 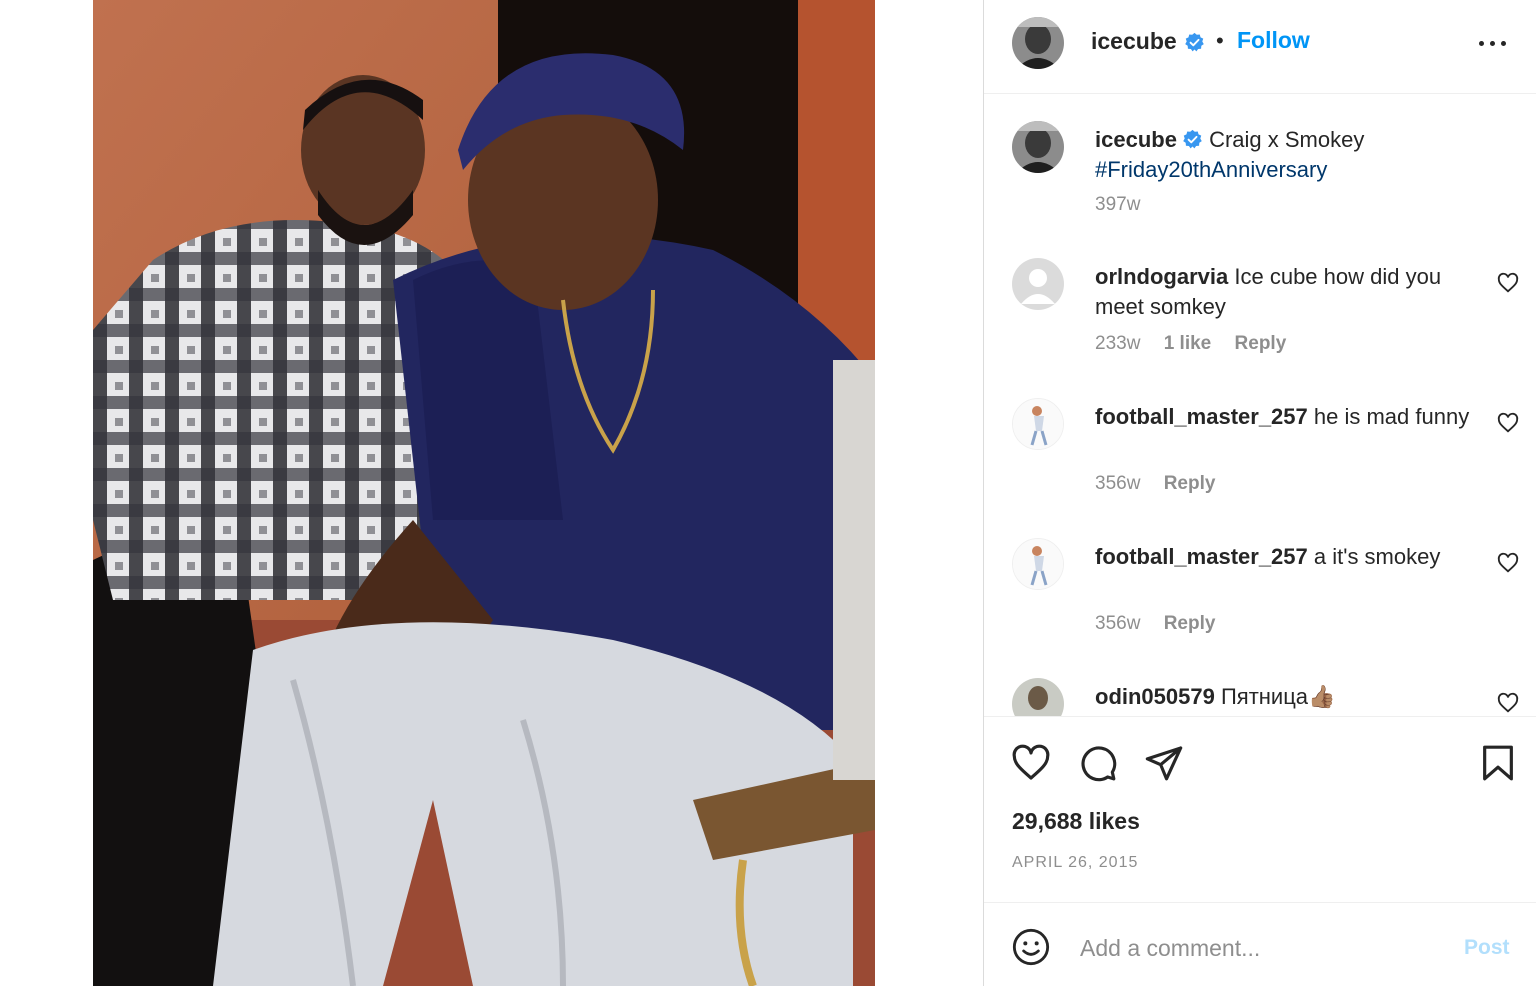 What do you see at coordinates (1188, 343) in the screenshot?
I see `comment-likes: 1 like` at bounding box center [1188, 343].